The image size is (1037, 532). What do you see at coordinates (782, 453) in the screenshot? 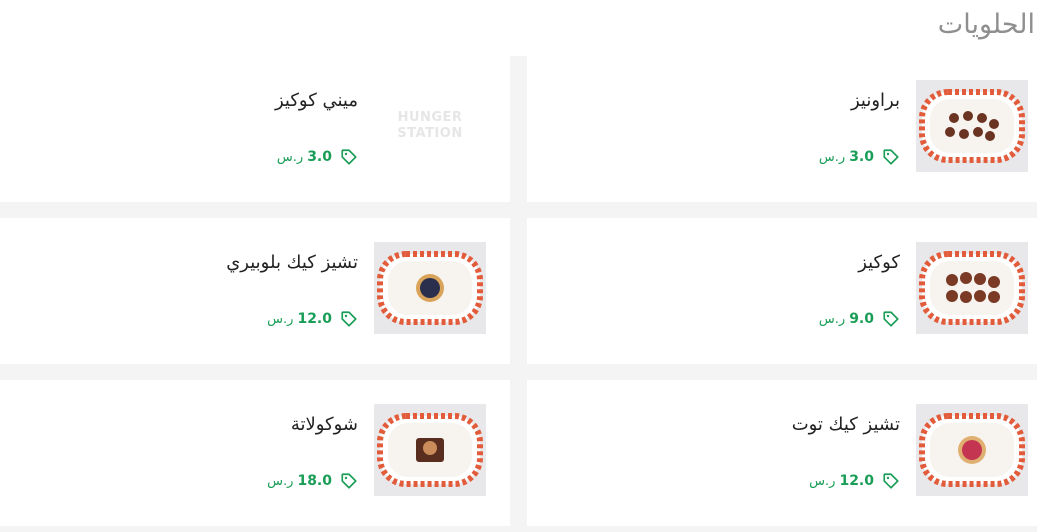
I see `menu-item-card: تشيز كيك توت 12.0 ر.س` at bounding box center [782, 453].